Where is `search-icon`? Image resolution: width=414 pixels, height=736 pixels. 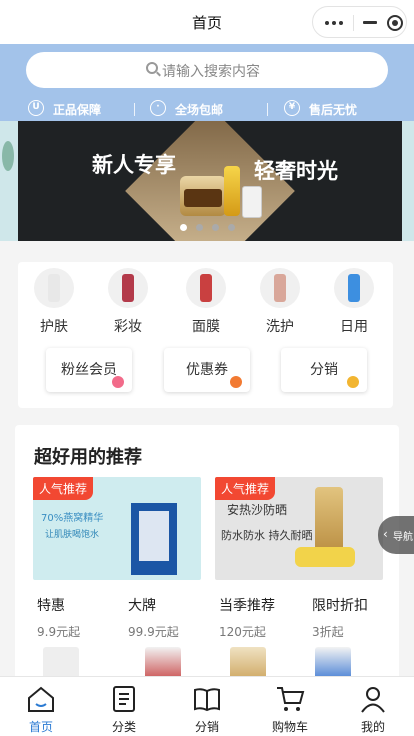
search-icon is located at coordinates (152, 68).